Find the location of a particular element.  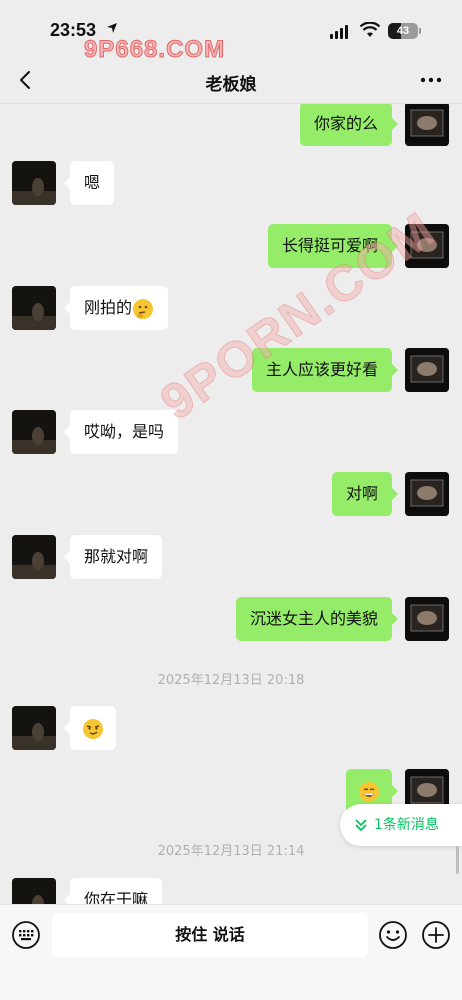

battery-level: 43 is located at coordinates (403, 31).